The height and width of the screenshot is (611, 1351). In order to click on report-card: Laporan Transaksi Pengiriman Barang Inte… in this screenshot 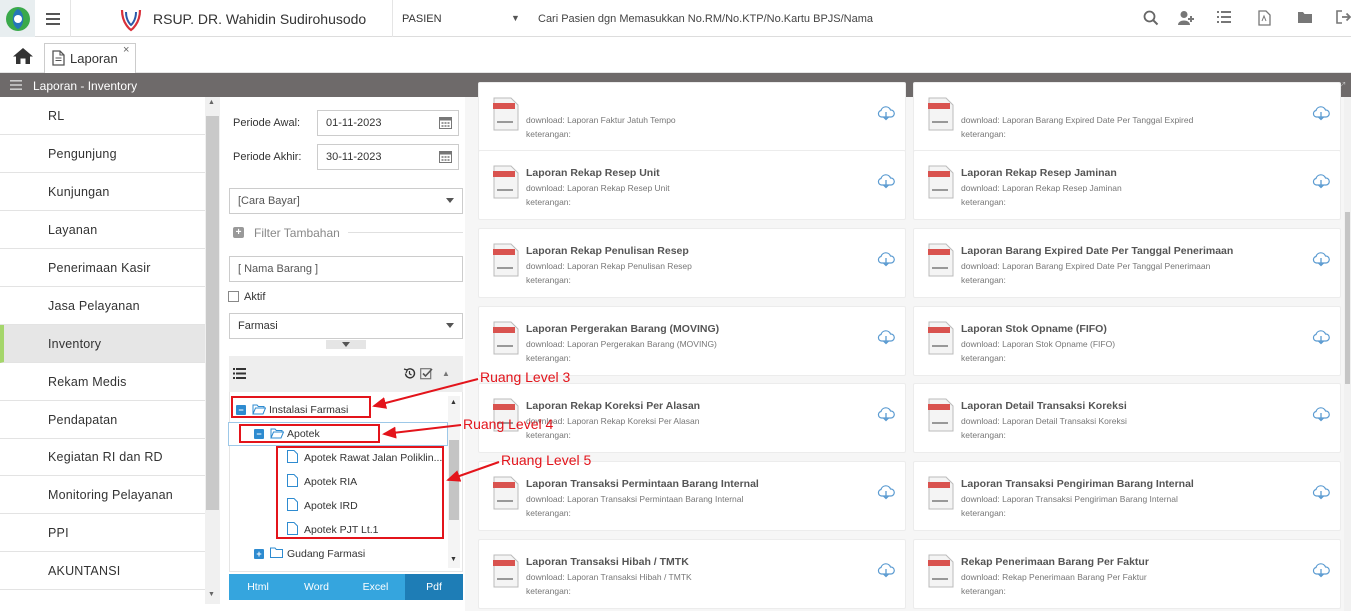, I will do `click(1127, 496)`.